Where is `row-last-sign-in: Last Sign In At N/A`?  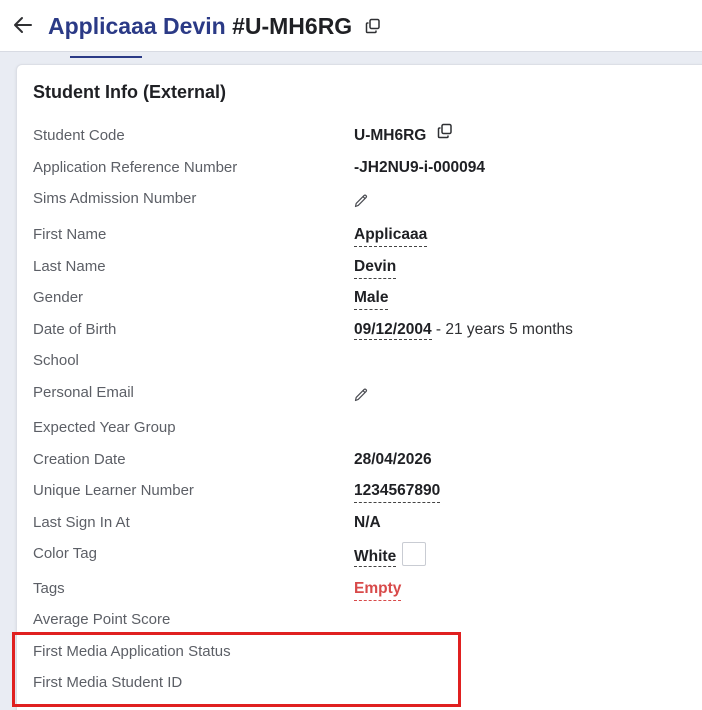 row-last-sign-in: Last Sign In At N/A is located at coordinates (351, 525).